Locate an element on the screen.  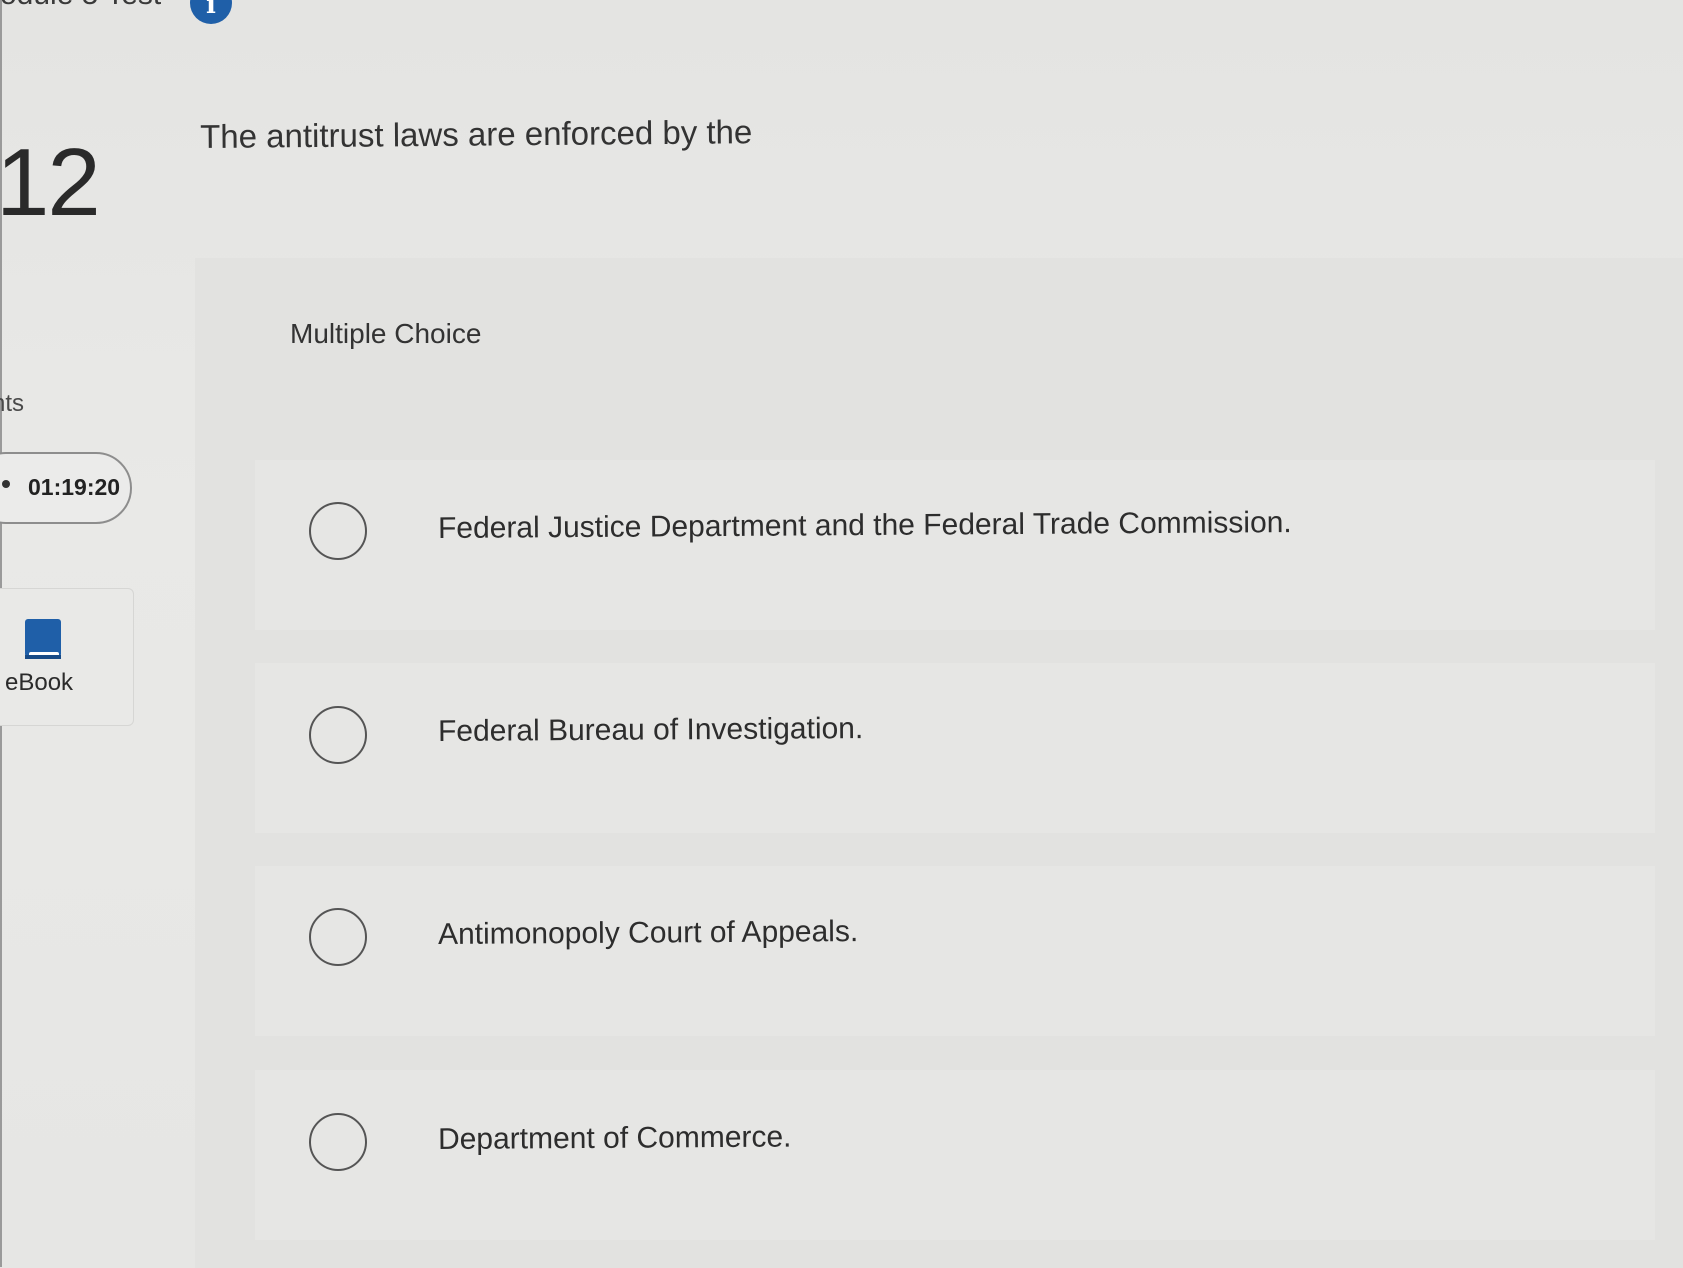
answer-option: Department of Commerce. is located at coordinates (955, 1155).